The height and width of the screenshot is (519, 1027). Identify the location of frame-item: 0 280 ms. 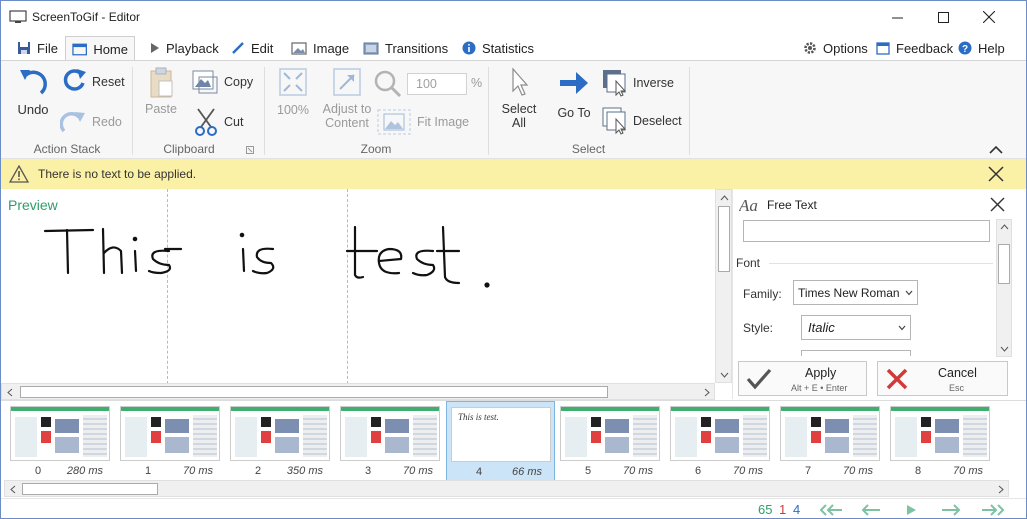
(60, 441).